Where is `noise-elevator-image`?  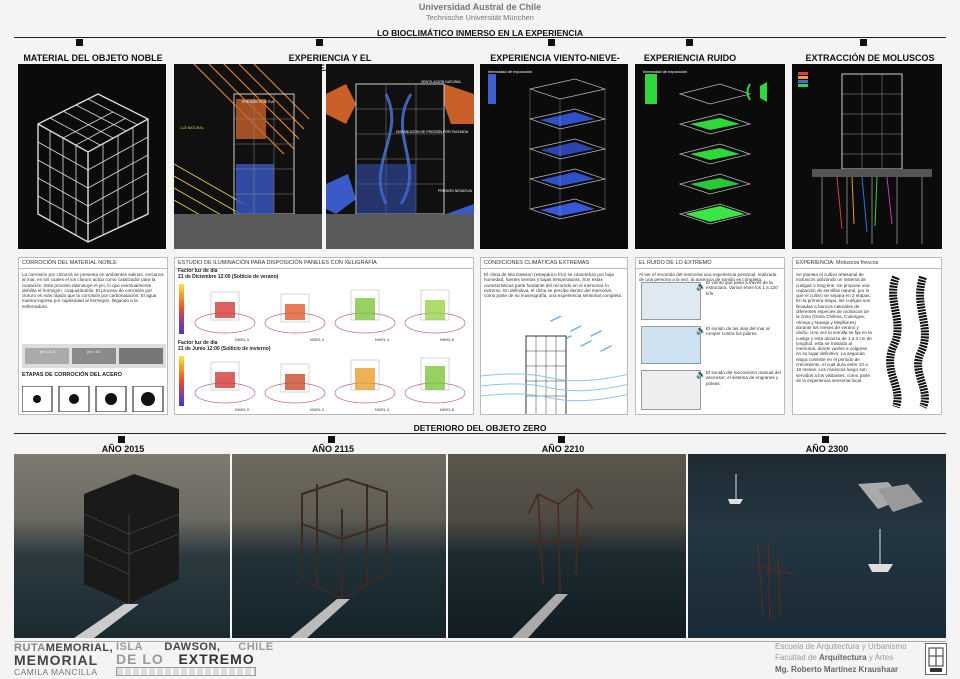 noise-elevator-image is located at coordinates (671, 390).